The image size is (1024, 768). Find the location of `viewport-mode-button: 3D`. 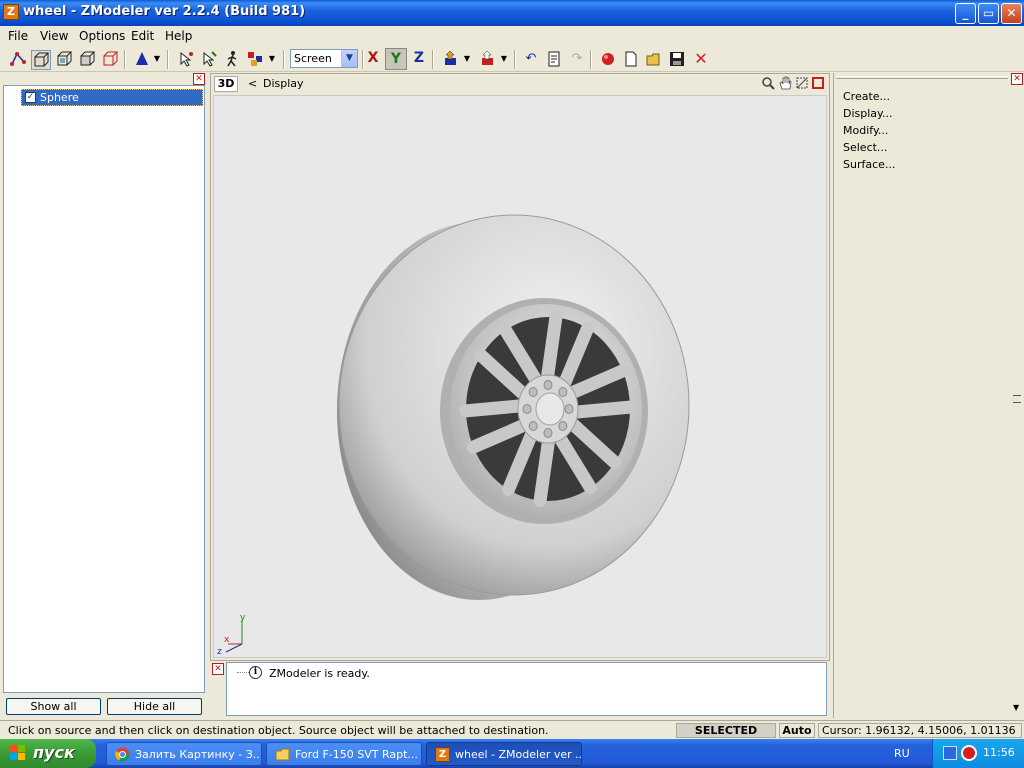

viewport-mode-button: 3D is located at coordinates (226, 84).